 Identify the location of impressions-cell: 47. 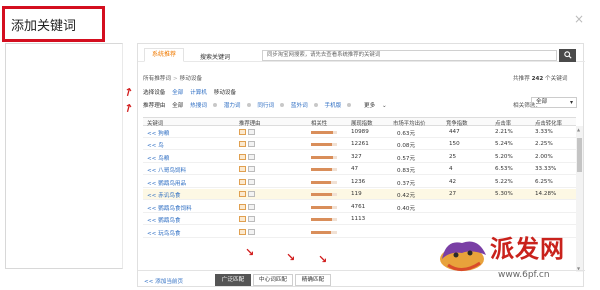
(355, 169).